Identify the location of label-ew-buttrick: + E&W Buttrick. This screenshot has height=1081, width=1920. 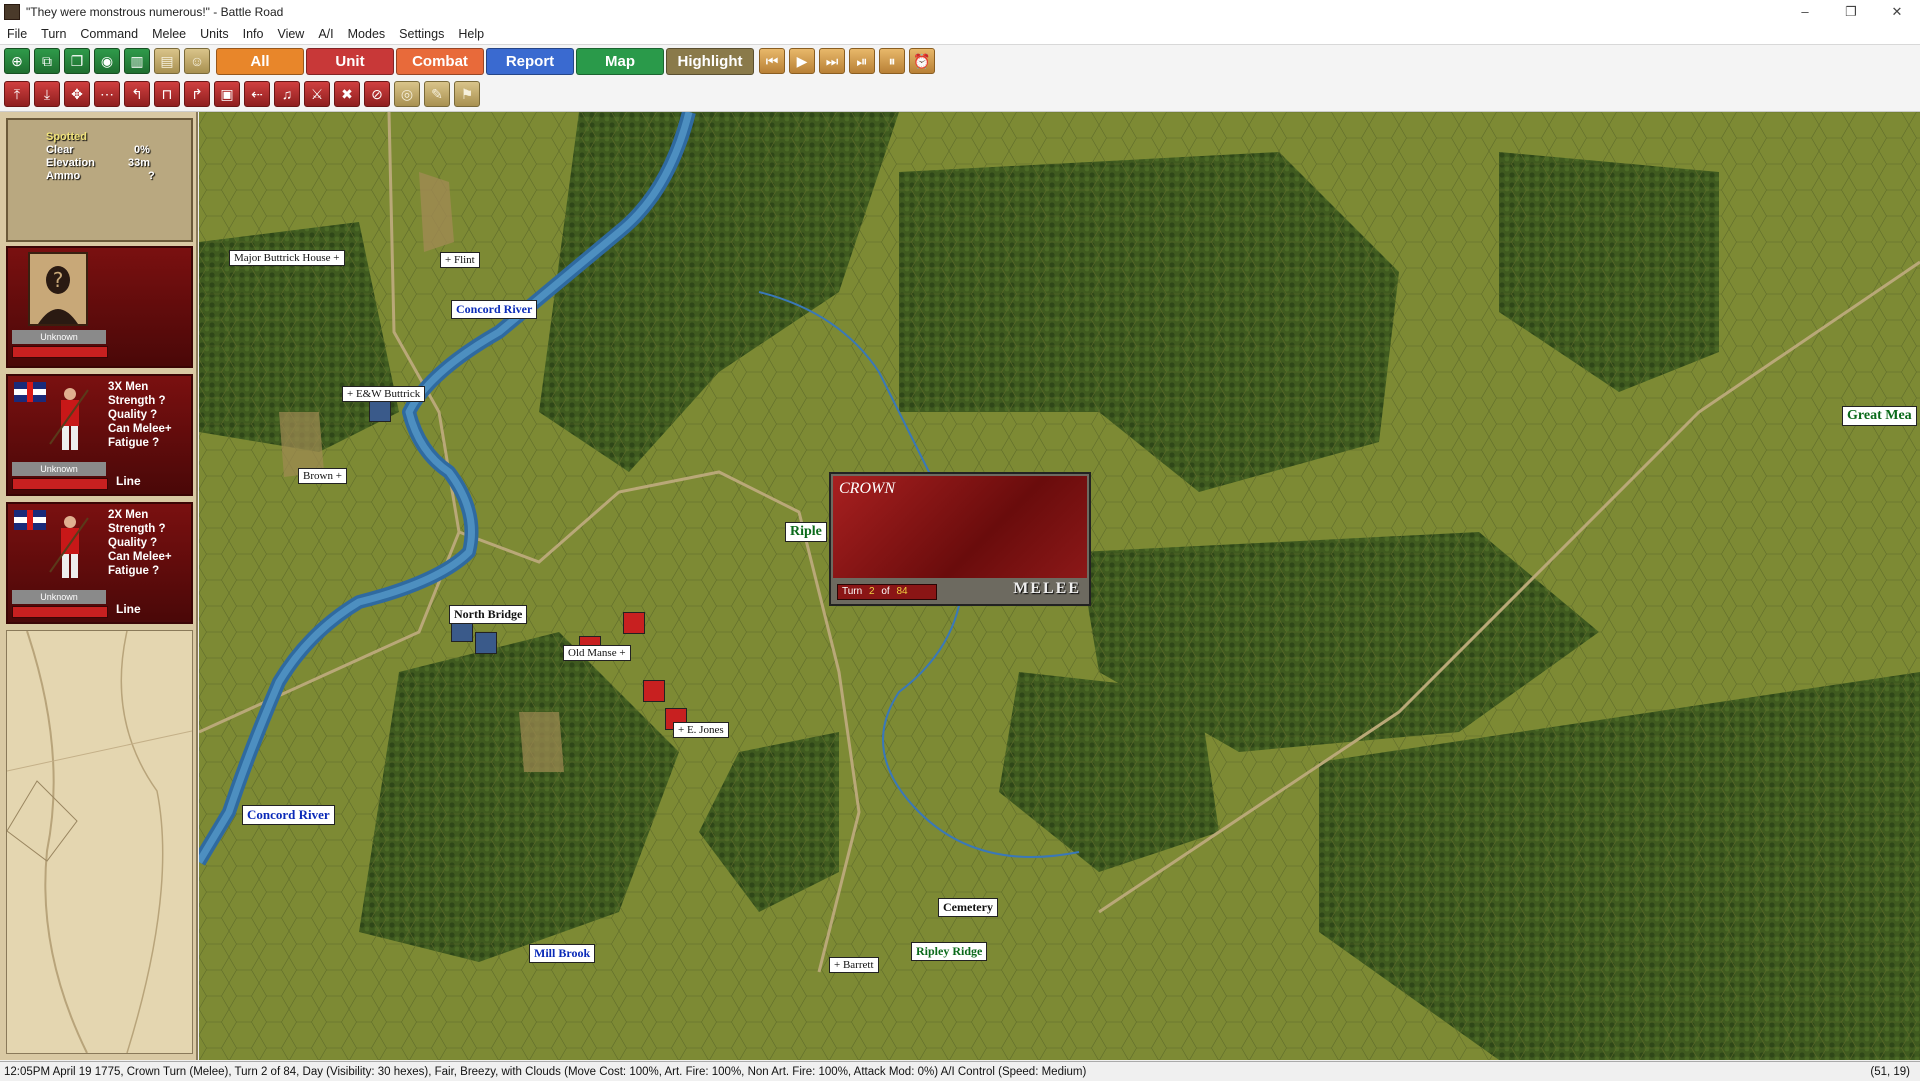
(384, 394).